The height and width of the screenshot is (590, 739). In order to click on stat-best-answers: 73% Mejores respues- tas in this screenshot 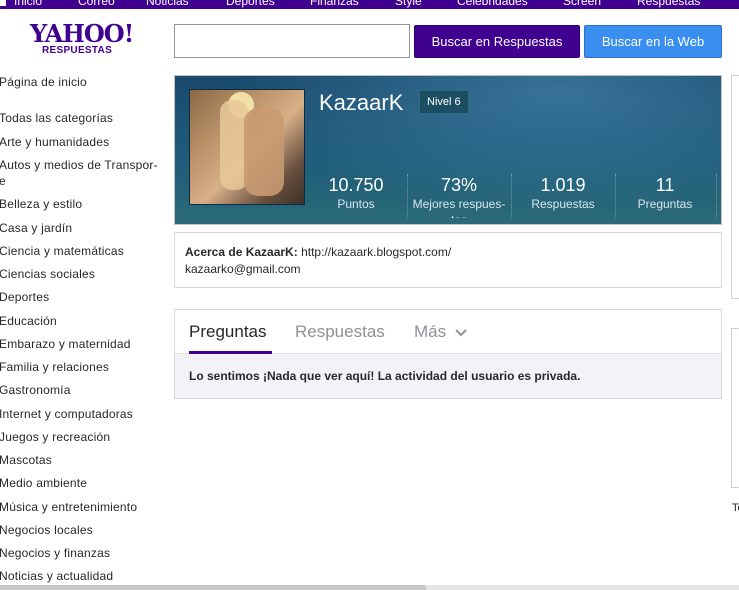, I will do `click(459, 196)`.